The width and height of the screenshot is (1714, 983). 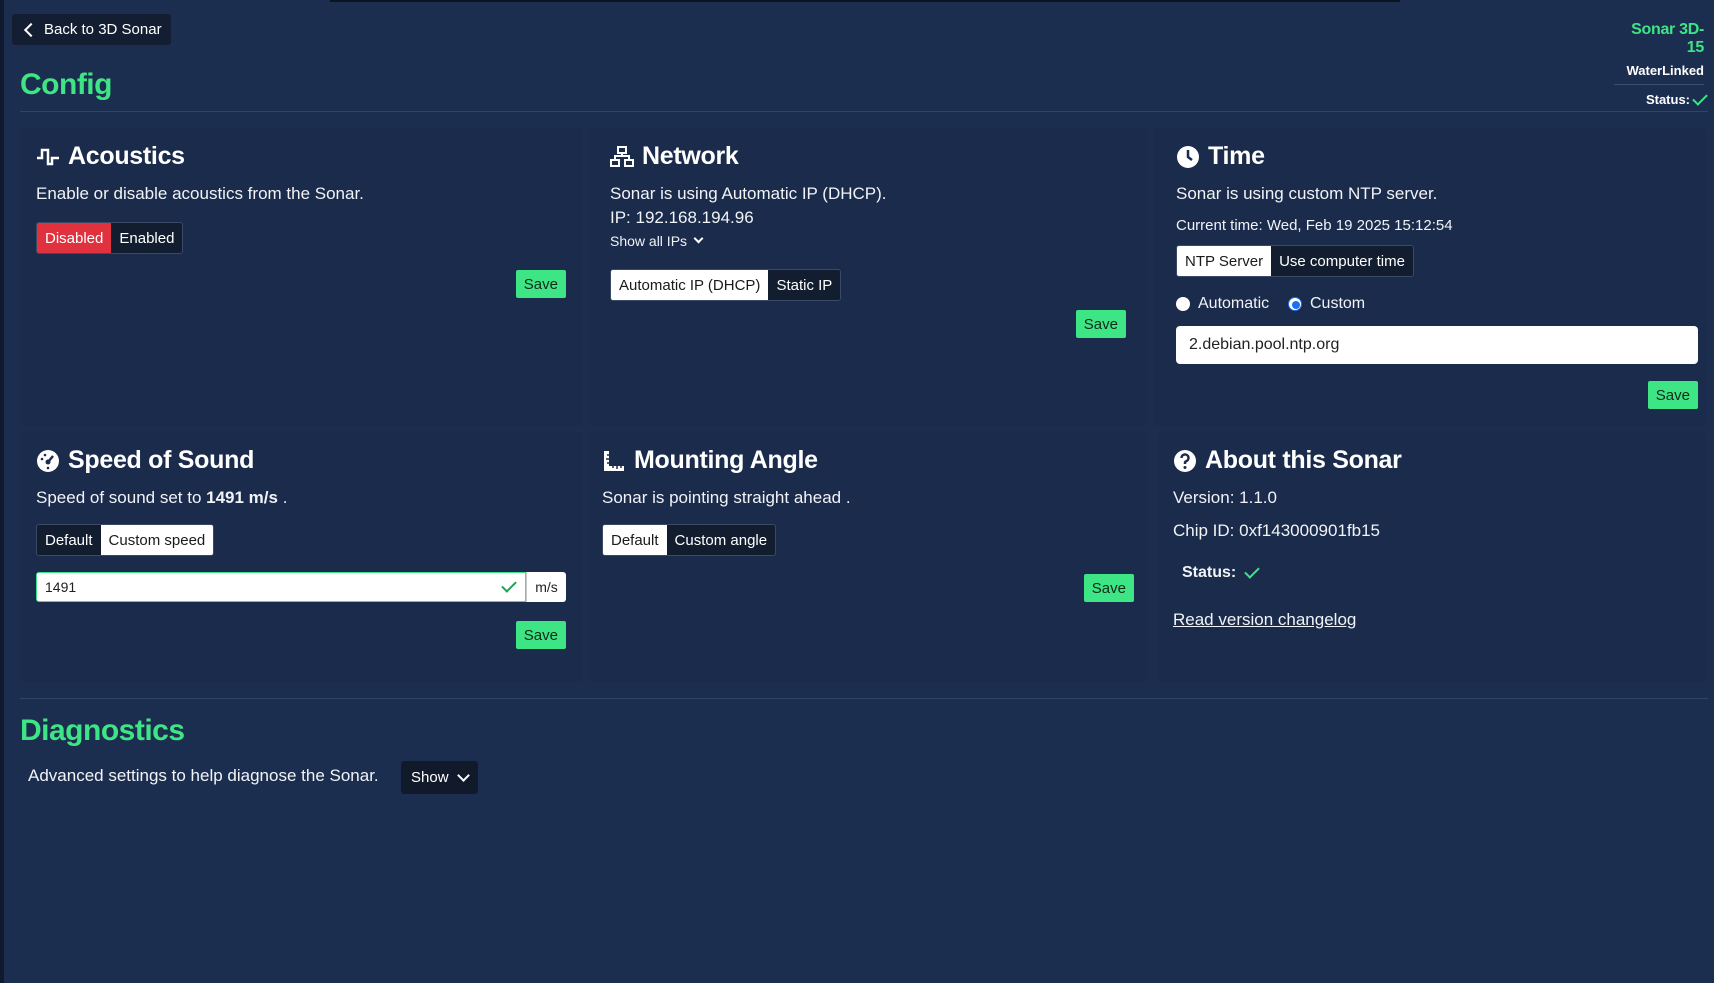 I want to click on network-option-static: Static IP, so click(x=804, y=285).